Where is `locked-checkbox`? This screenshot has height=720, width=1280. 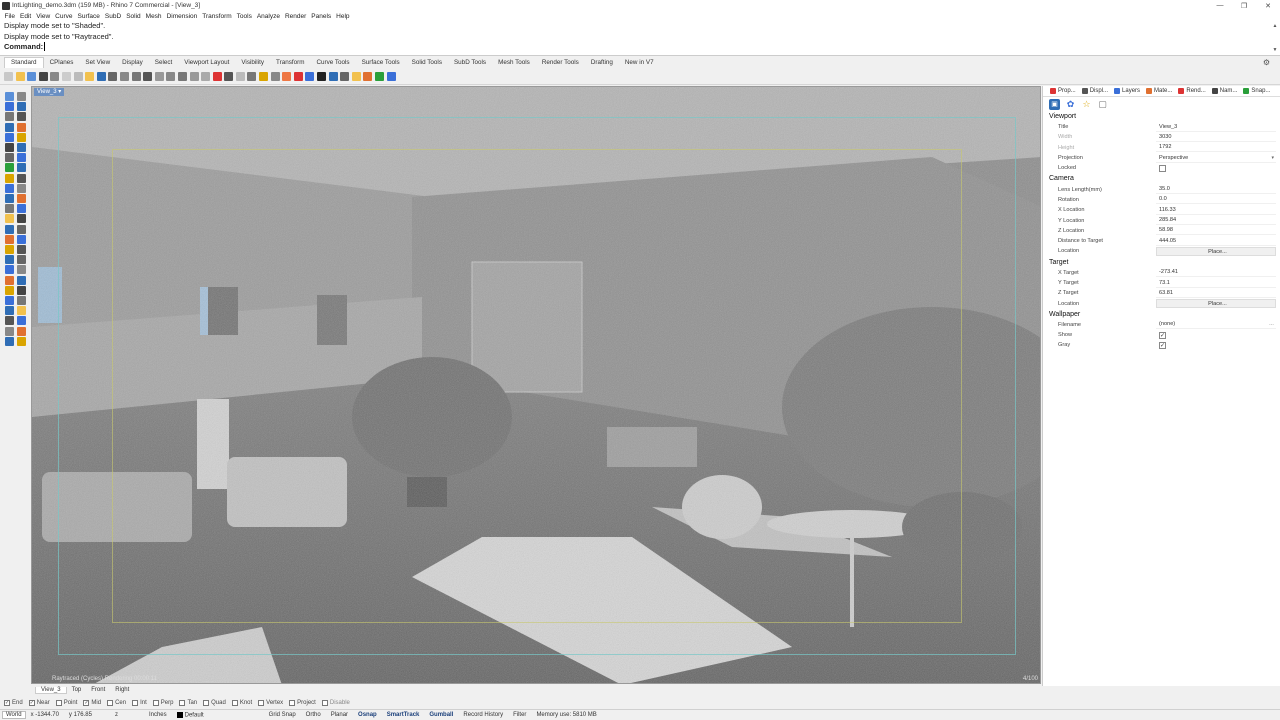
locked-checkbox is located at coordinates (1162, 168).